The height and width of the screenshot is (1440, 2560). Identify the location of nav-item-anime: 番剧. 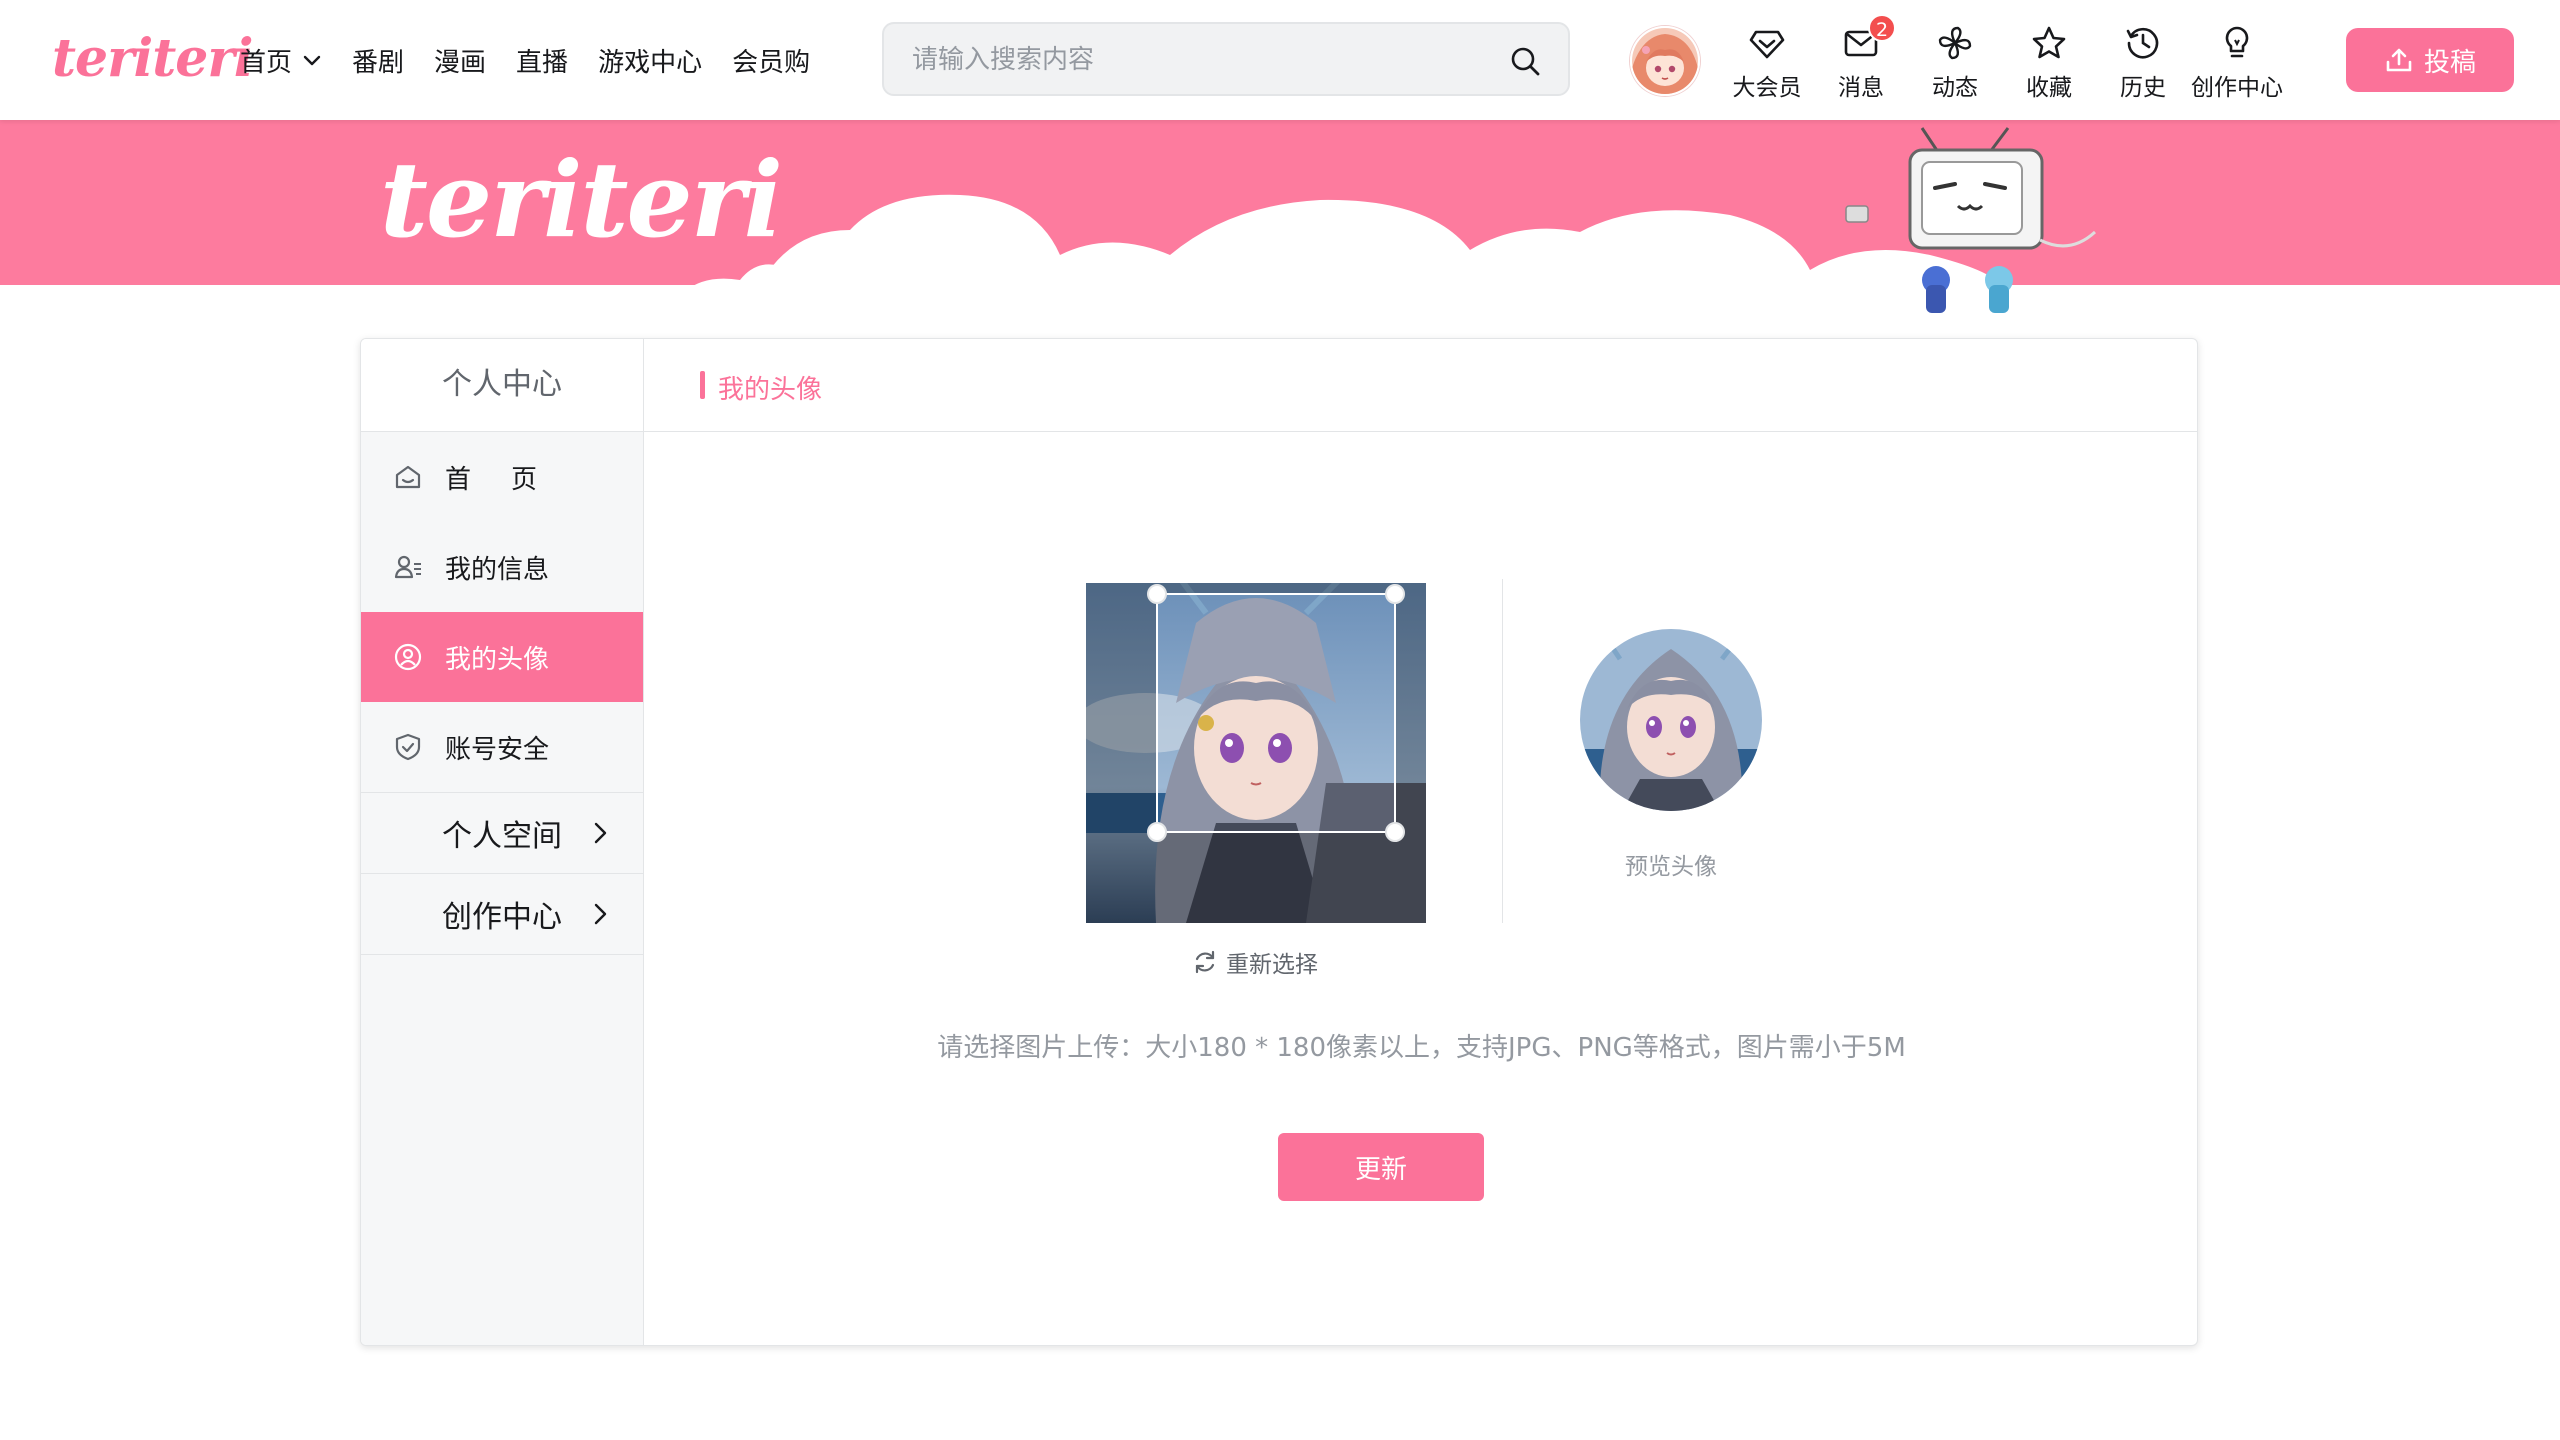
(378, 60).